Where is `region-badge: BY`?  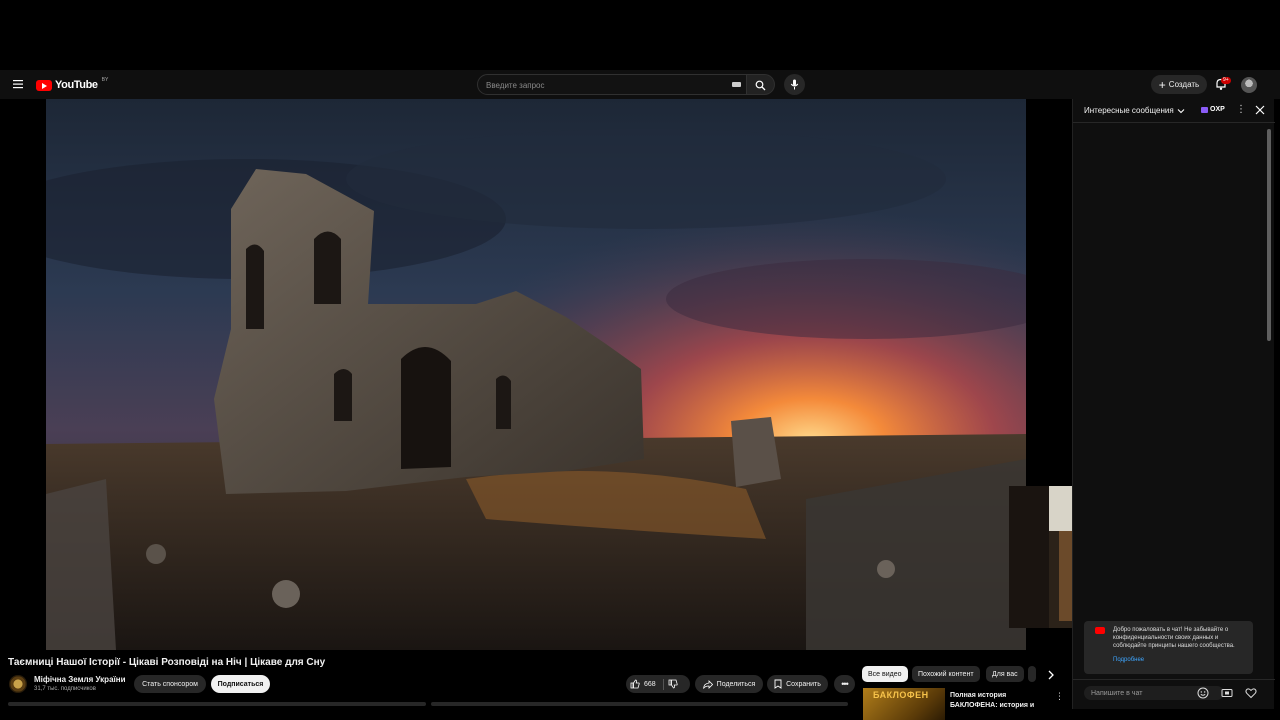
region-badge: BY is located at coordinates (105, 80).